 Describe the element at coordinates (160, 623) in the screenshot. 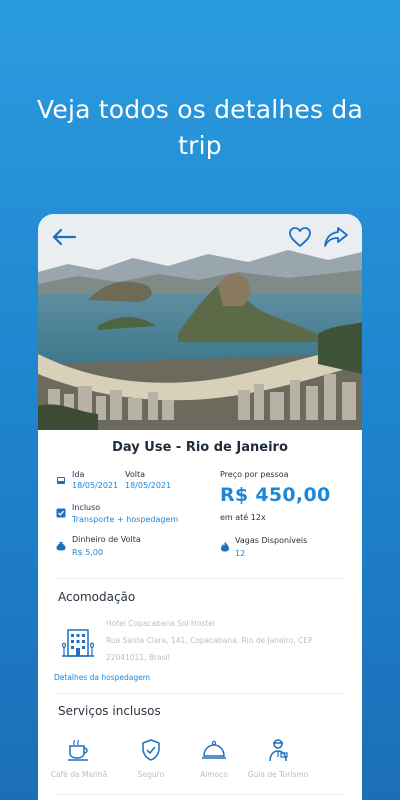

I see `hotel-name: Hotel Copacabana Sol Hostel` at that location.